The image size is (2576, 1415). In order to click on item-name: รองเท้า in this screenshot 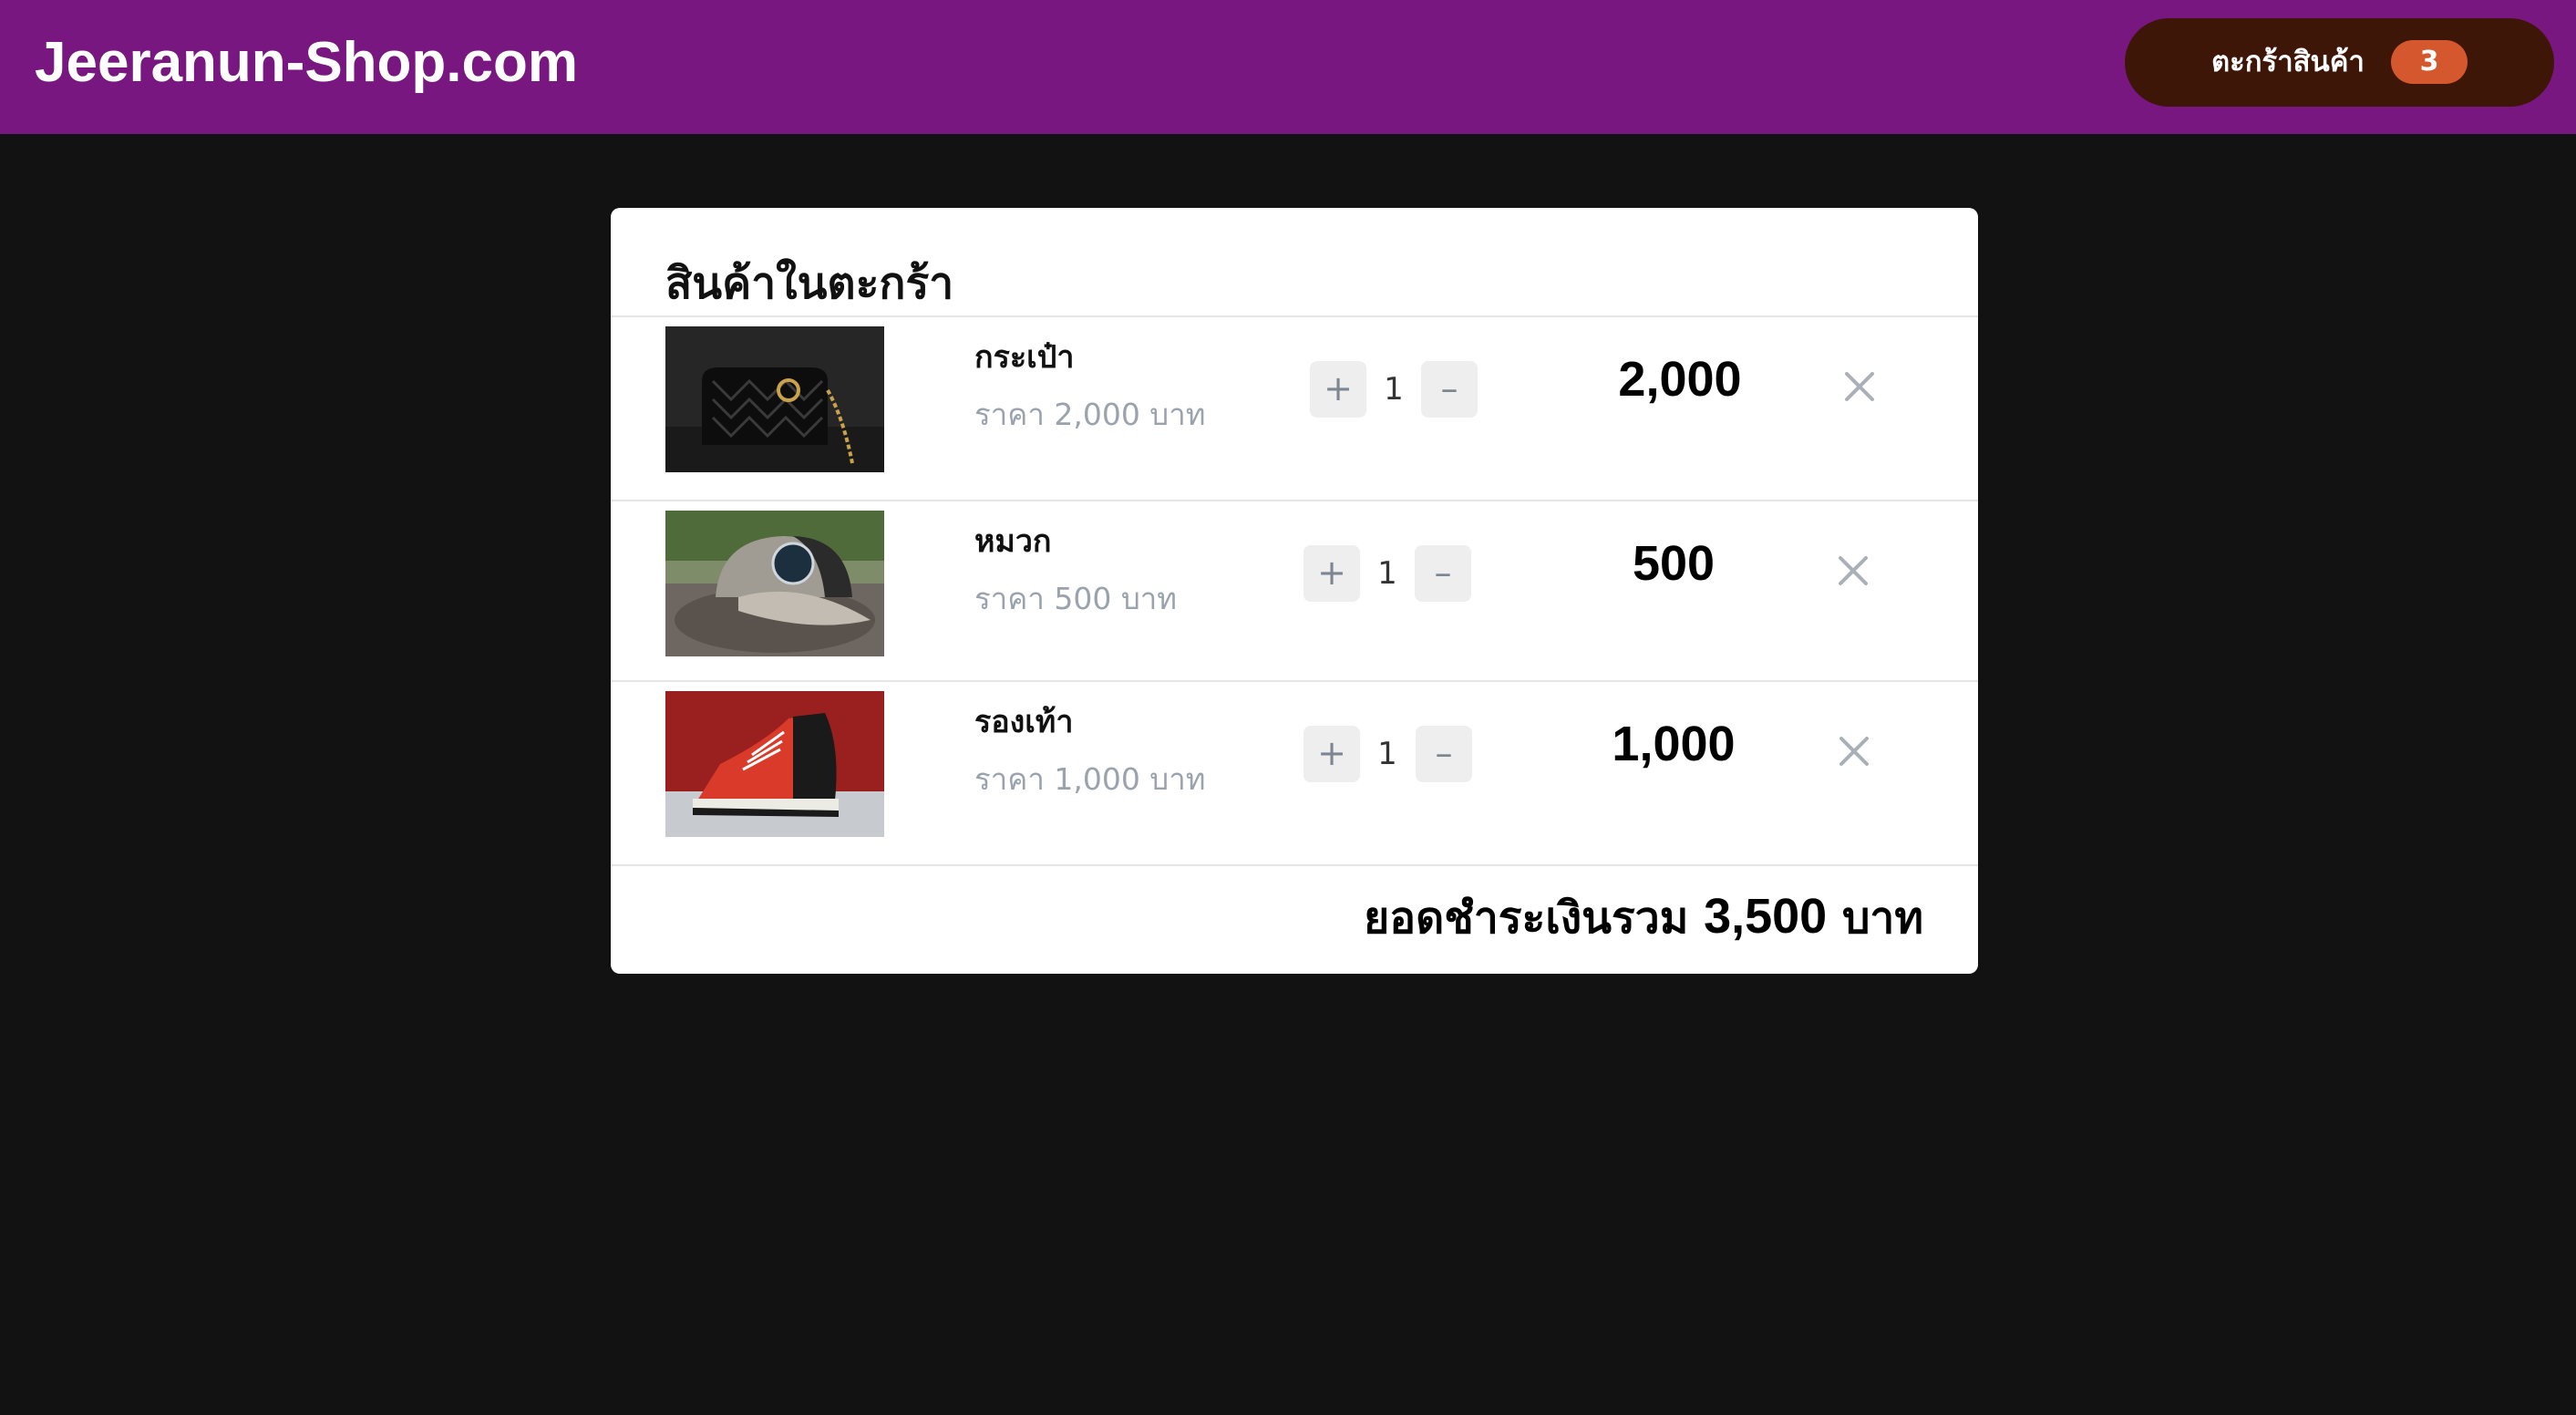, I will do `click(1024, 722)`.